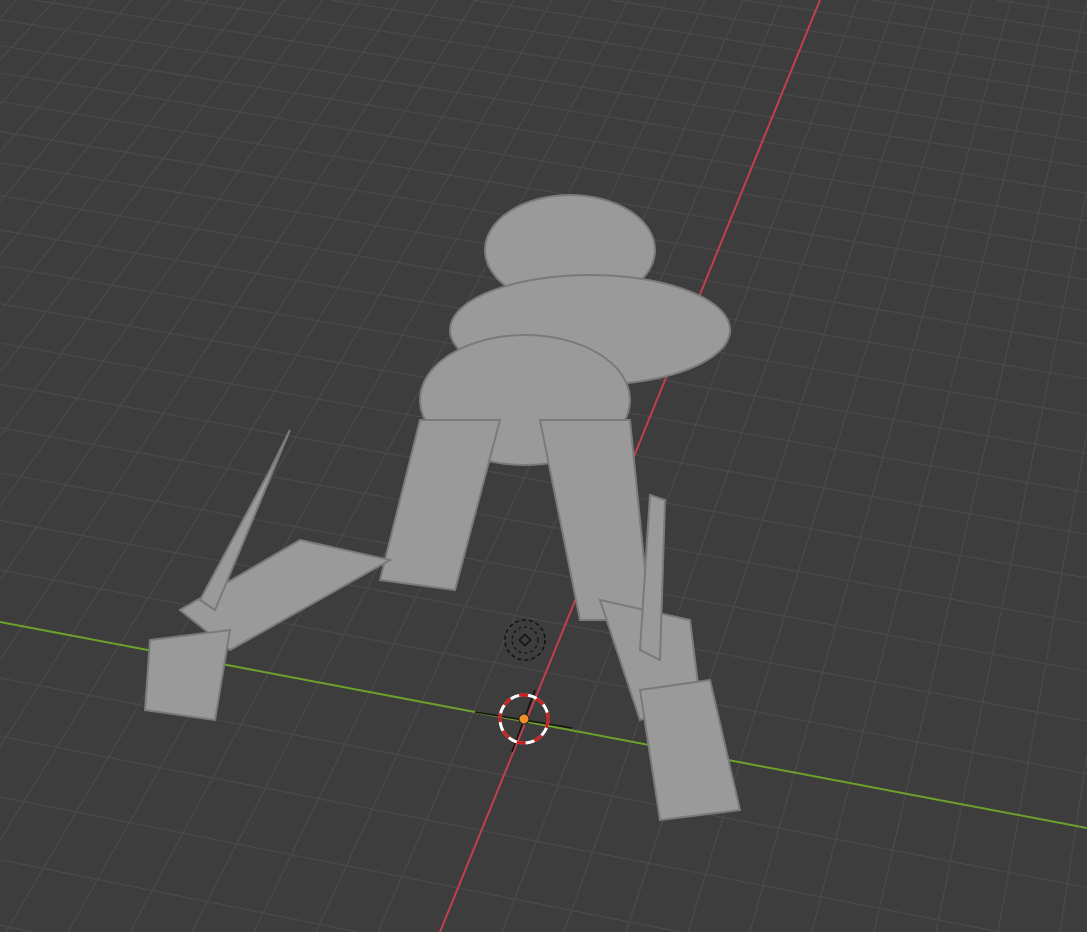  What do you see at coordinates (524, 719) in the screenshot?
I see `origin-dot` at bounding box center [524, 719].